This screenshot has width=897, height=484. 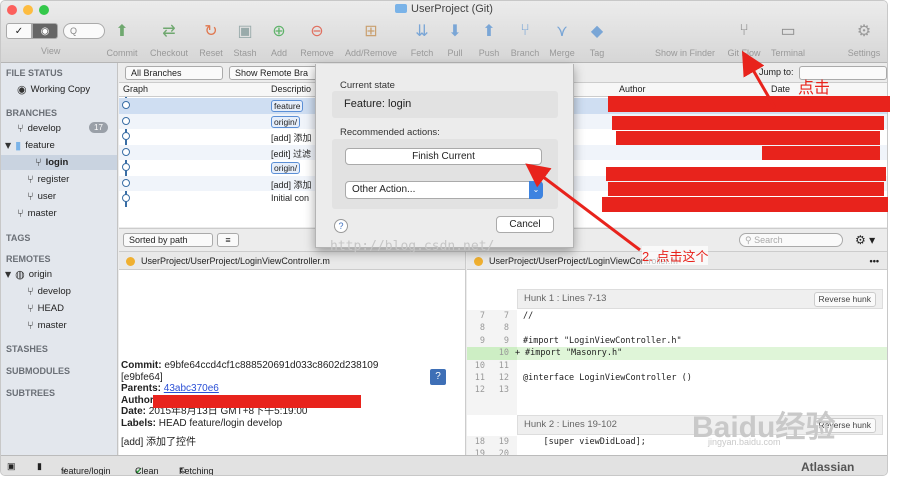 I want to click on click-this-annotation: 2. 点击这个, so click(x=675, y=255).